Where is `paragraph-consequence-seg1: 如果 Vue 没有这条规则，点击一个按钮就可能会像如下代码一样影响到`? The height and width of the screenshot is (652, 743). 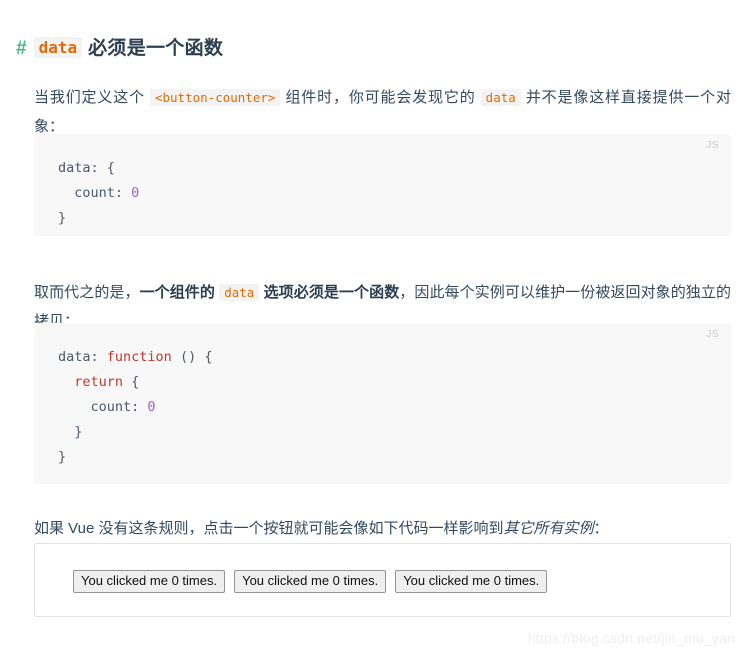 paragraph-consequence-seg1: 如果 Vue 没有这条规则，点击一个按钮就可能会像如下代码一样影响到 is located at coordinates (269, 528).